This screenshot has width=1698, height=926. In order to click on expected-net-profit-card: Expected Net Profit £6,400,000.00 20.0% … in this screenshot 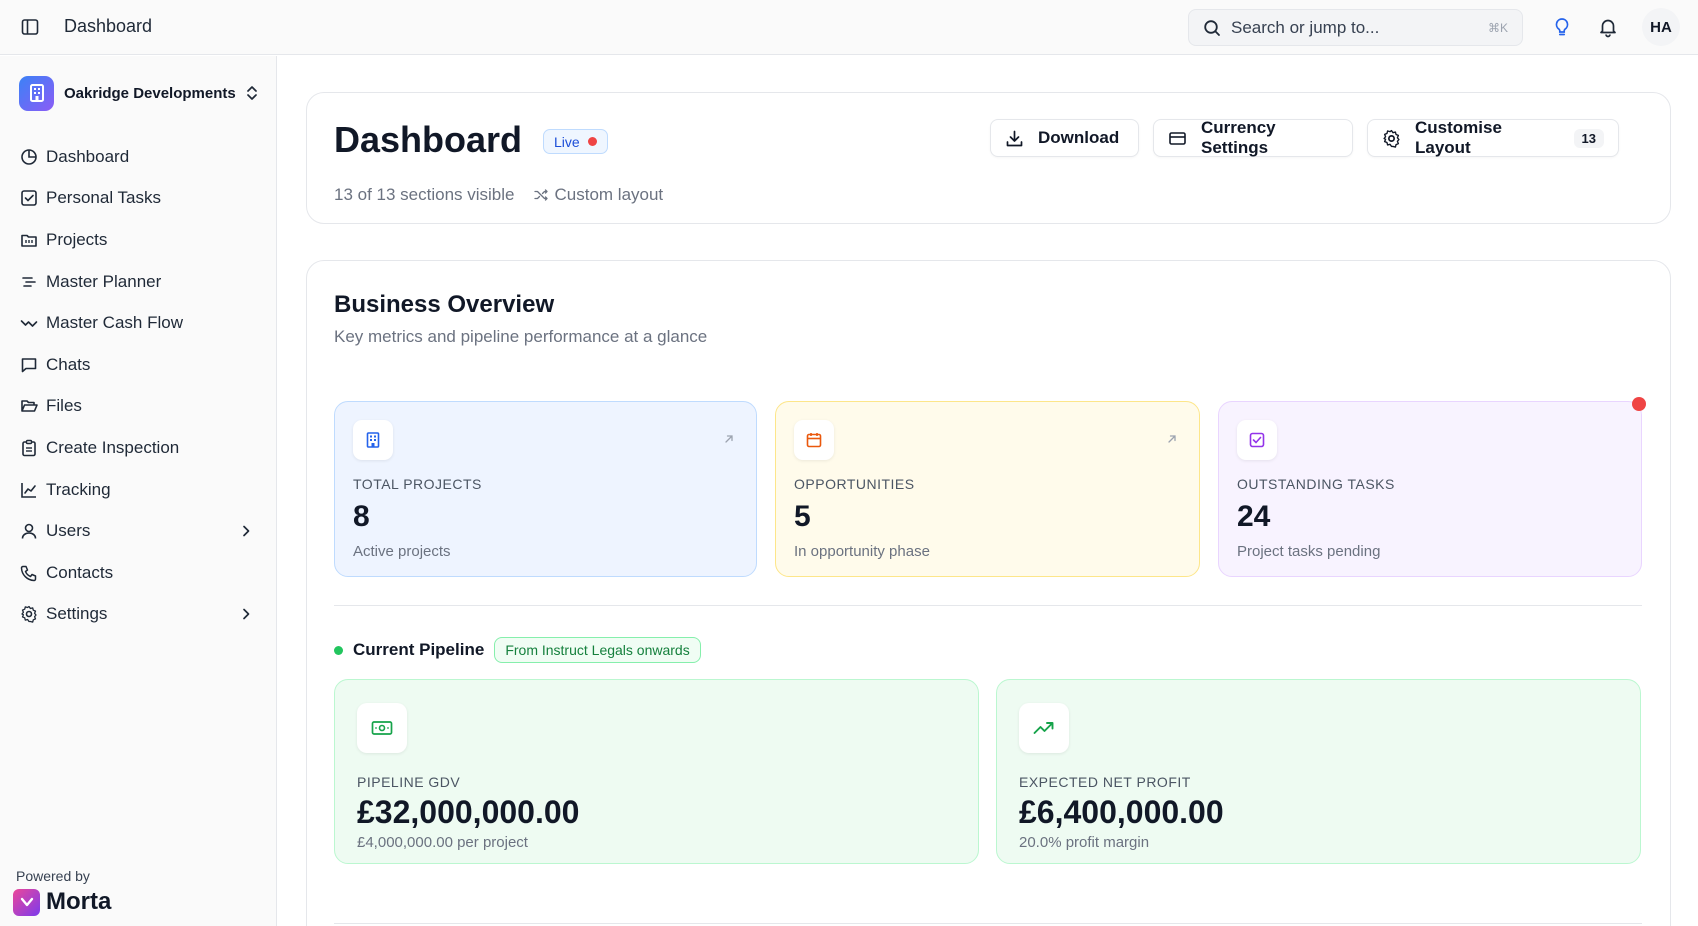, I will do `click(1318, 771)`.